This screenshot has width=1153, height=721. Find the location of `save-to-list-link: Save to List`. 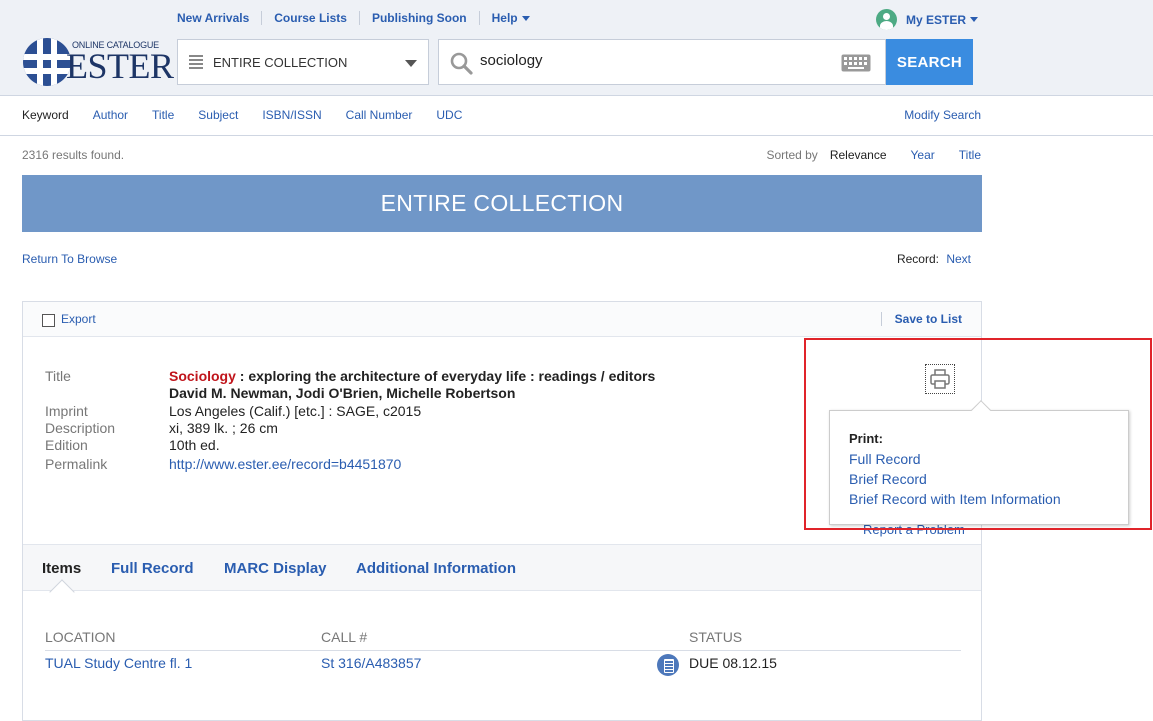

save-to-list-link: Save to List is located at coordinates (921, 319).